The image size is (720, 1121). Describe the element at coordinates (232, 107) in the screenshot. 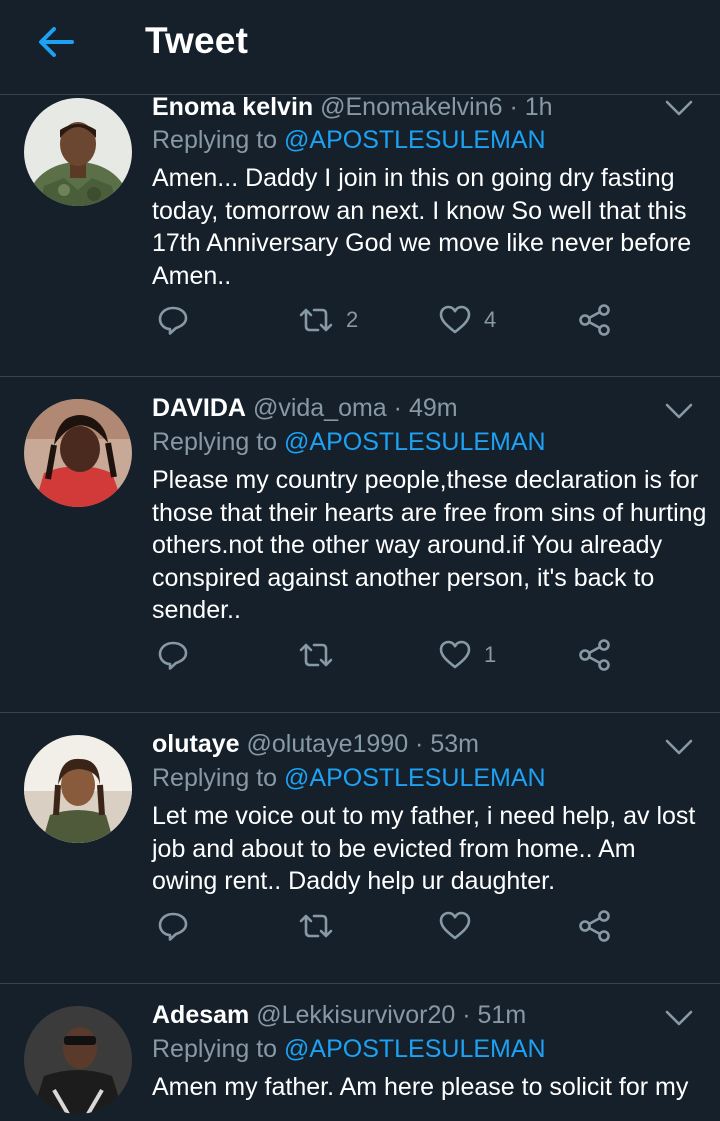

I see `display-name: Enoma kelvin` at that location.